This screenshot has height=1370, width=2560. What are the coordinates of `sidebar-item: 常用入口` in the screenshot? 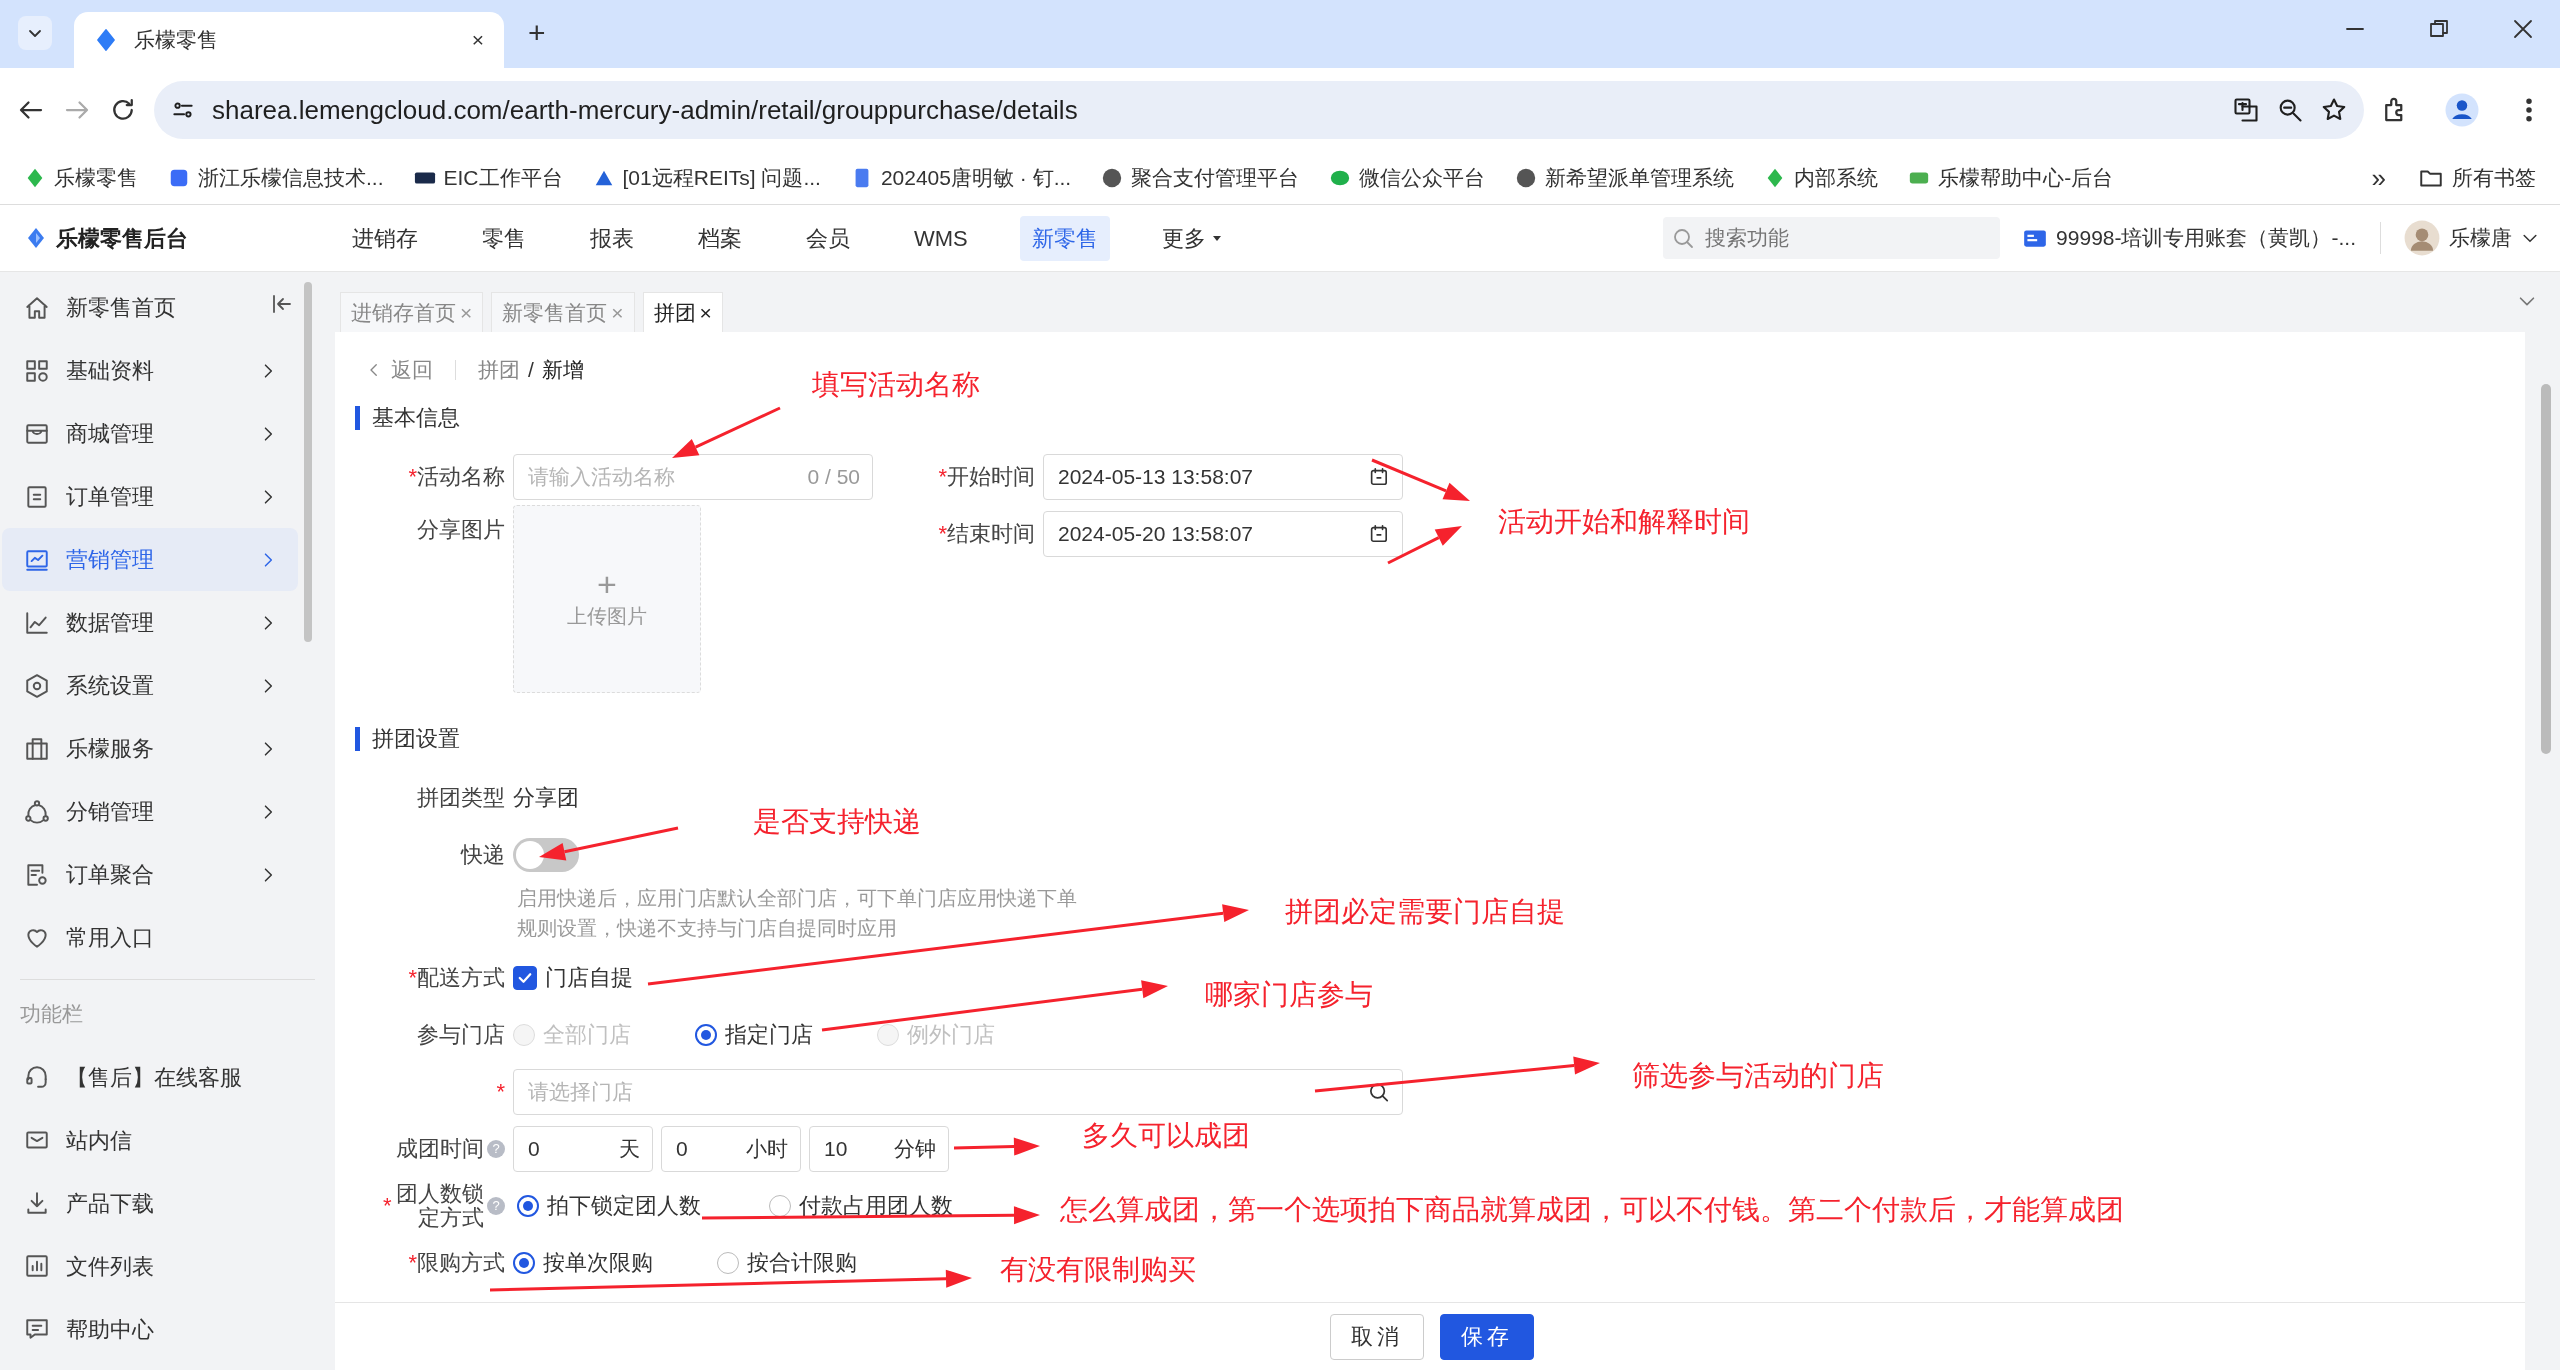 It's located at (150, 937).